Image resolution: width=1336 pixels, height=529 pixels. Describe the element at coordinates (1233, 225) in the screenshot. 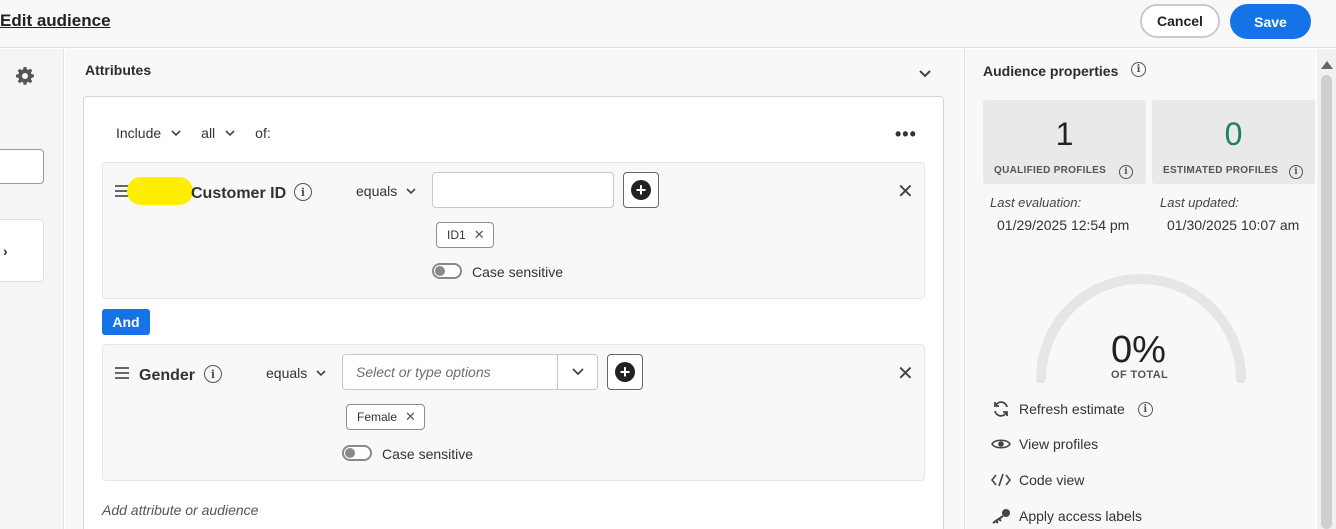

I see `last-updated-value: 01/30/2025 10:07 am` at that location.